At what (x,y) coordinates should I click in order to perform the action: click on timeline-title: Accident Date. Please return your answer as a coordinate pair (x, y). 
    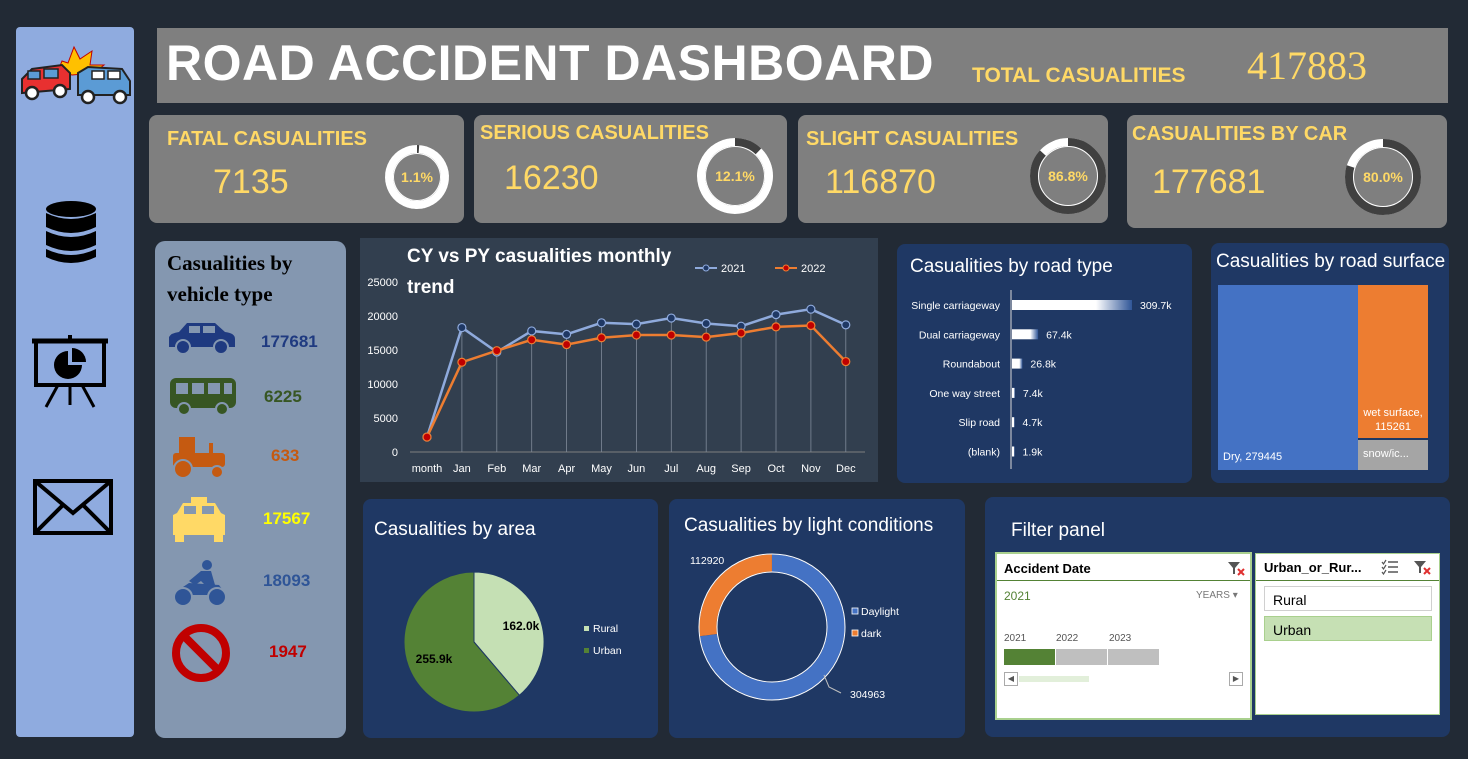
    Looking at the image, I should click on (1047, 568).